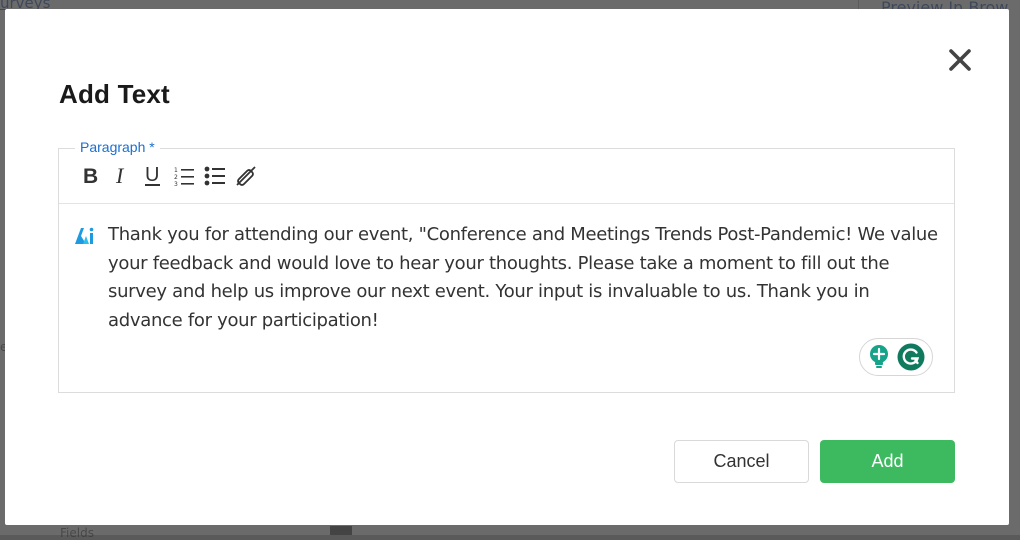 The height and width of the screenshot is (540, 1020). I want to click on svg-text: 3, so click(176, 184).